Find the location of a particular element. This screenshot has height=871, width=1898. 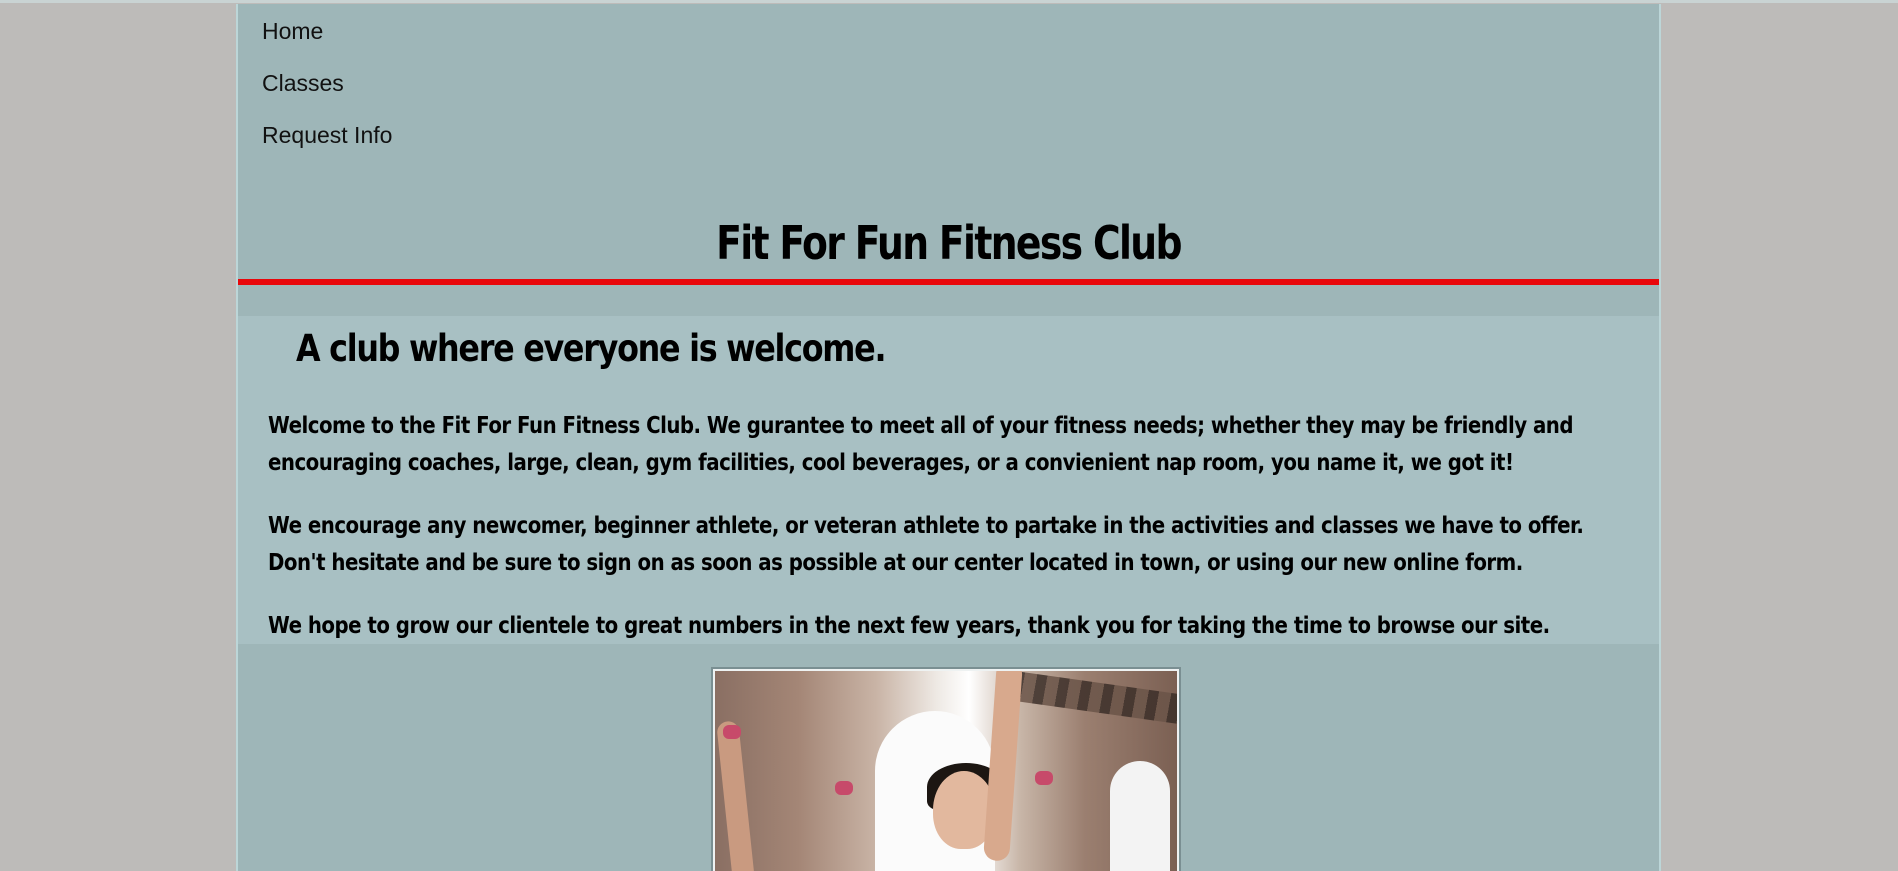

site-title: Fit For Fun Fitness Club is located at coordinates (949, 243).